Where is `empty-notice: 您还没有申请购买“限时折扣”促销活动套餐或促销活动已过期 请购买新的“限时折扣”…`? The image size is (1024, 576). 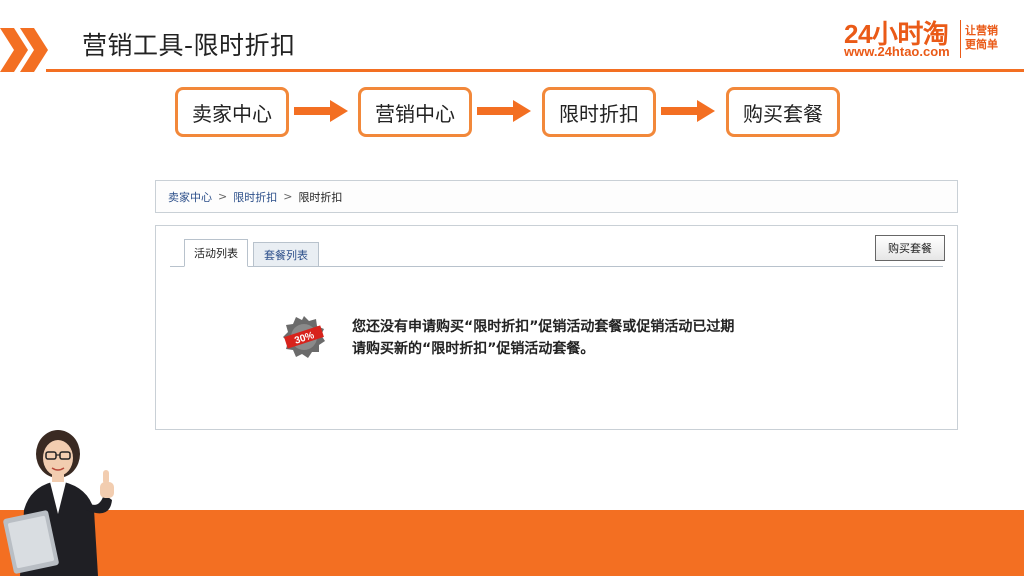
empty-notice: 您还没有申请购买“限时折扣”促销活动套餐或促销活动已过期 请购买新的“限时折扣”… is located at coordinates (543, 338).